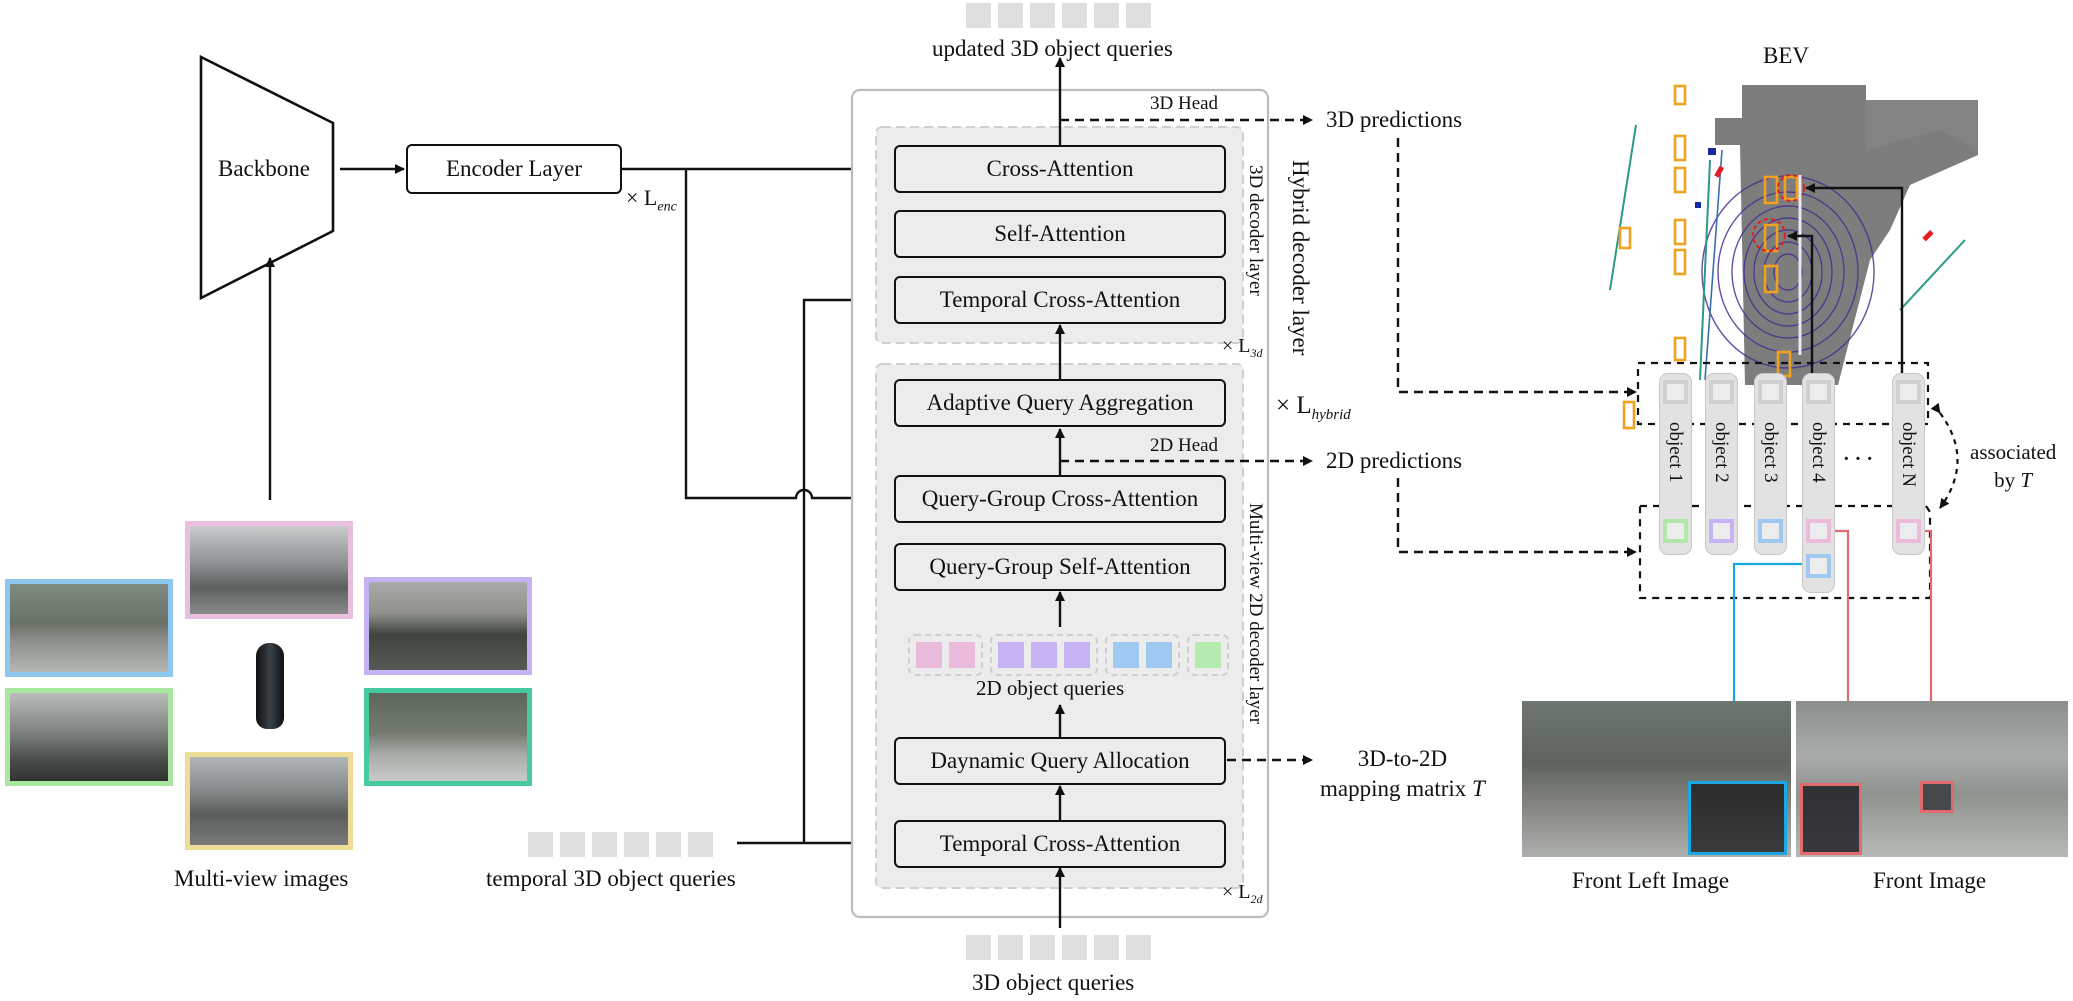  I want to click on front-image, so click(1932, 779).